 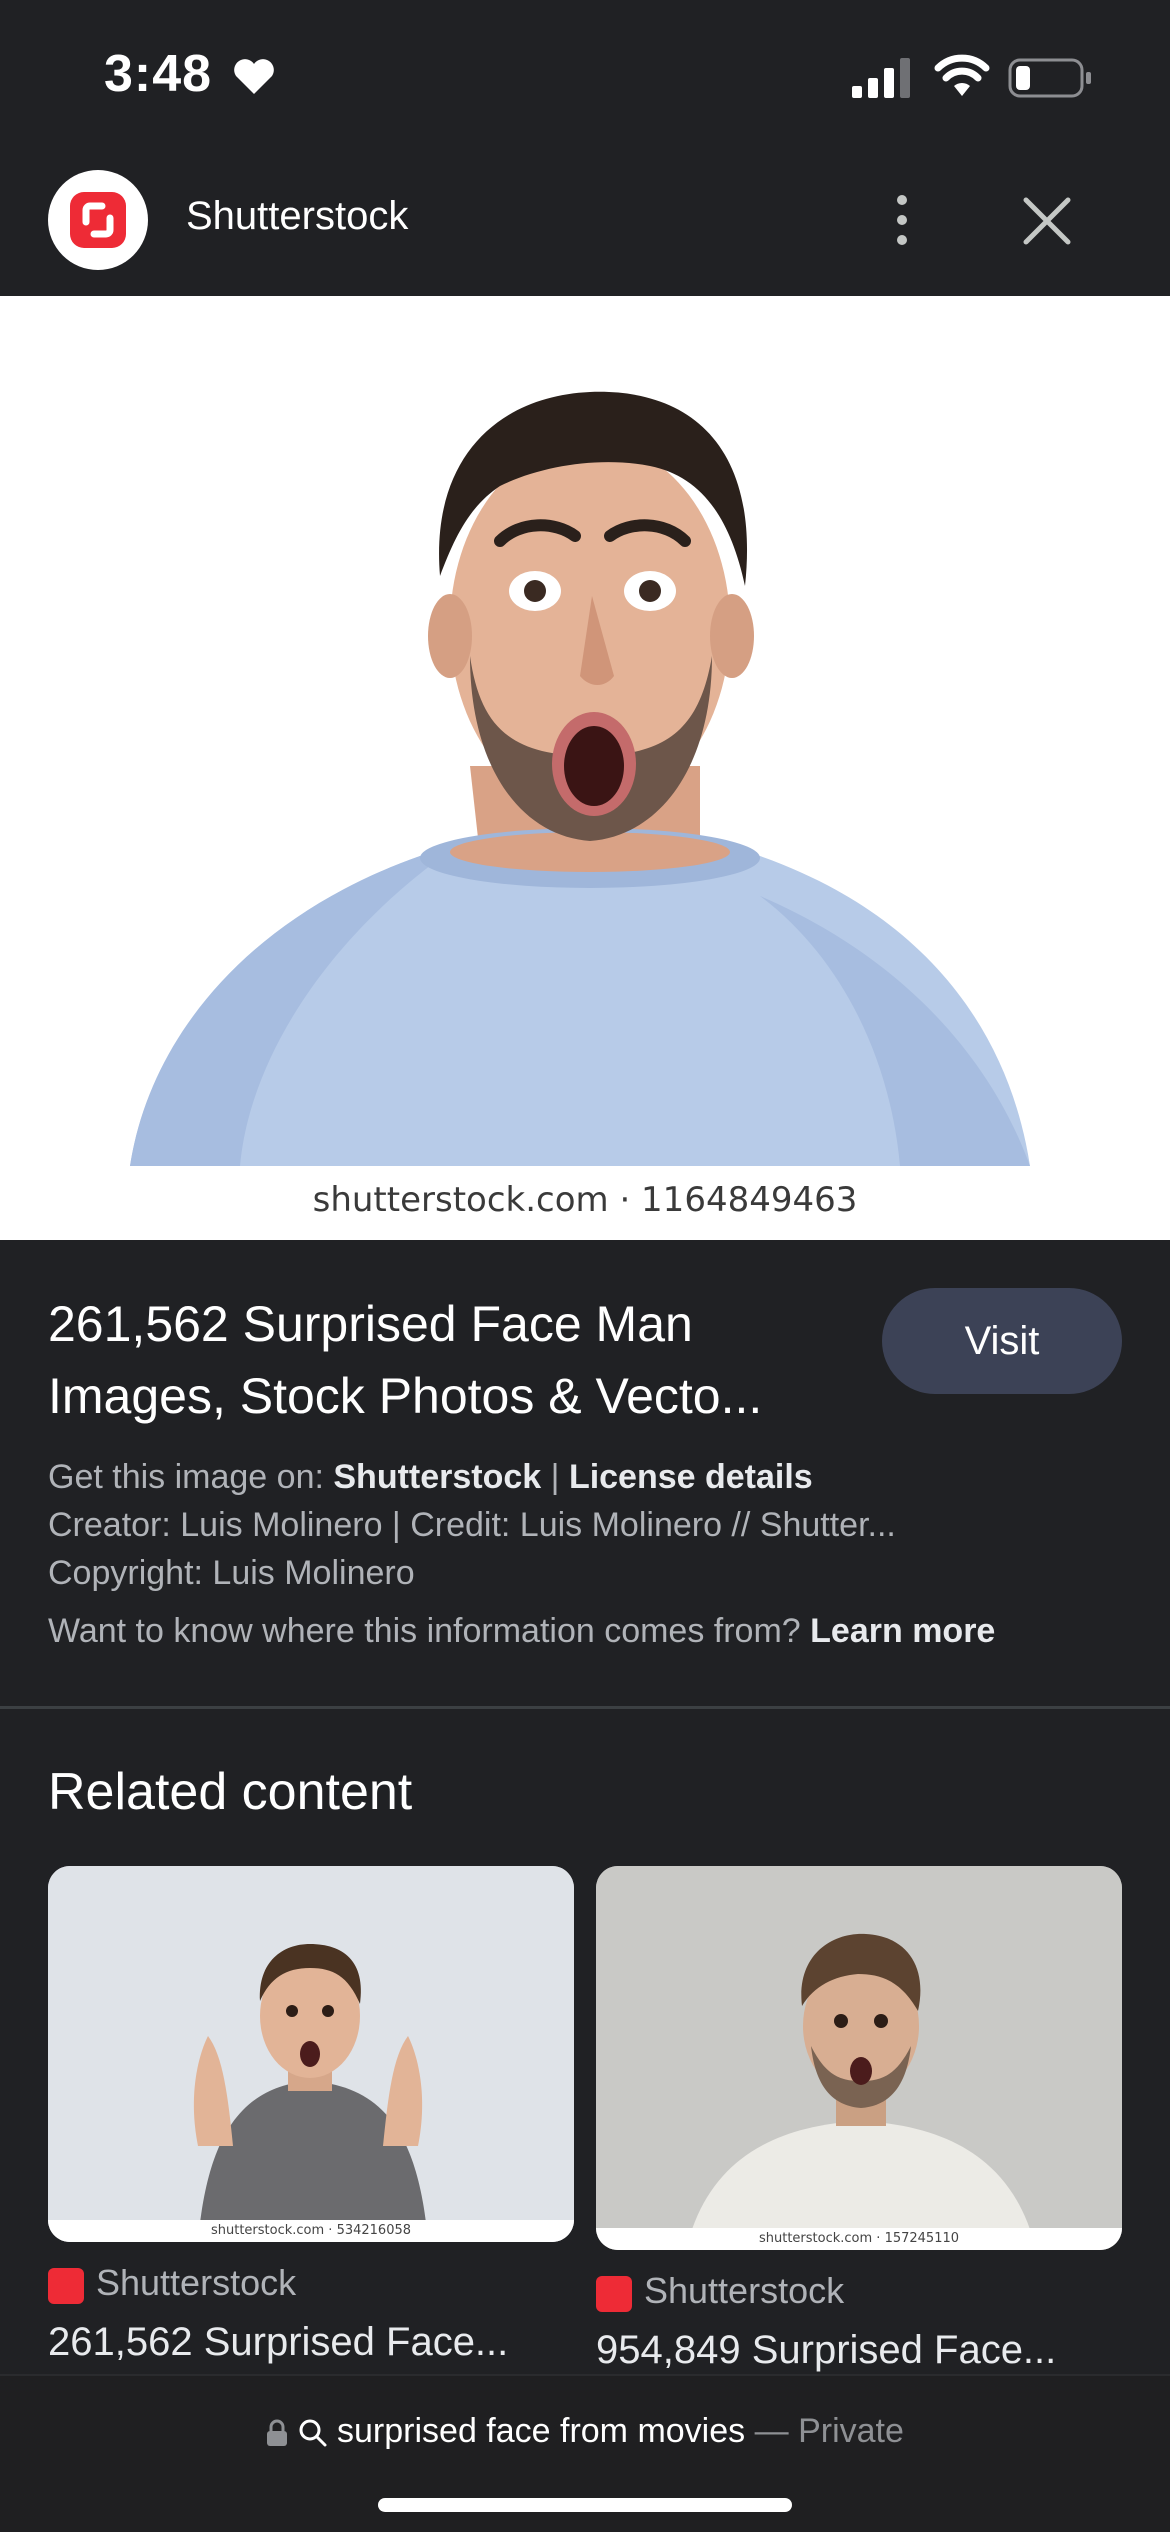 I want to click on battery-icon, so click(x=1049, y=78).